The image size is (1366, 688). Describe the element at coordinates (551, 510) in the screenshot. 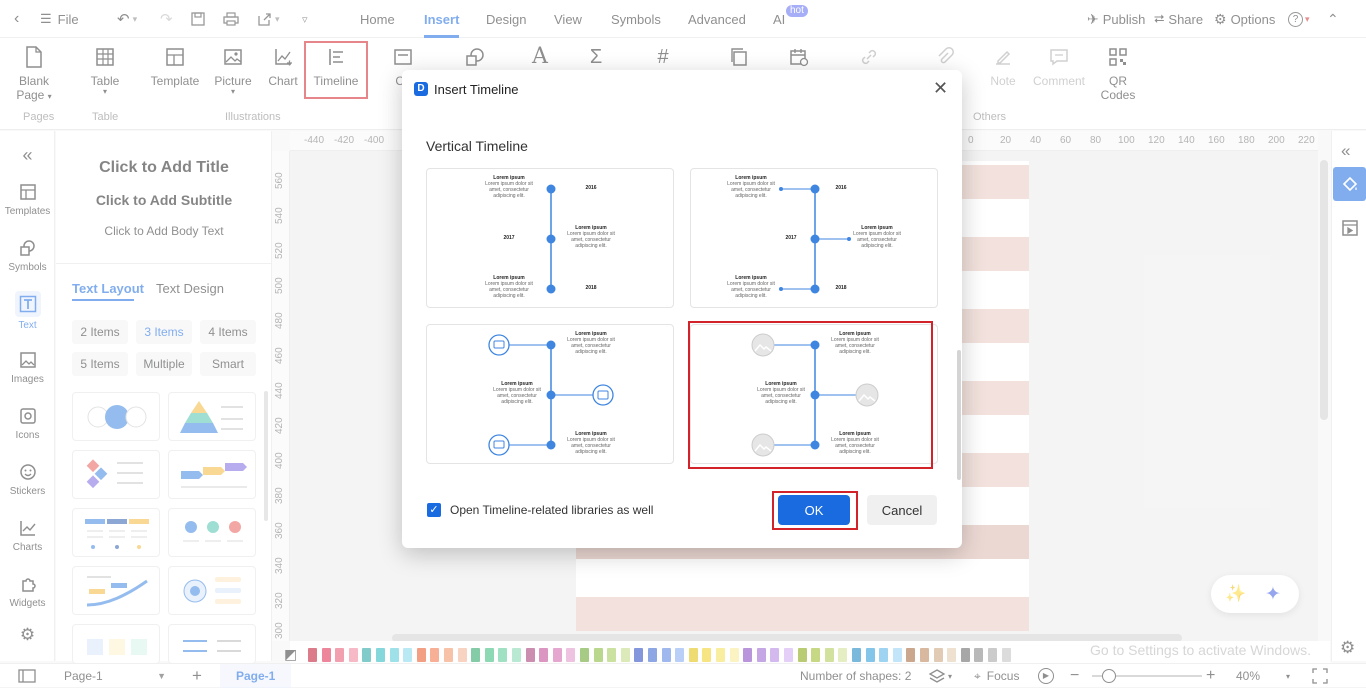

I see `libraries-checkbox-label: Open Timeline-related libraries as well` at that location.